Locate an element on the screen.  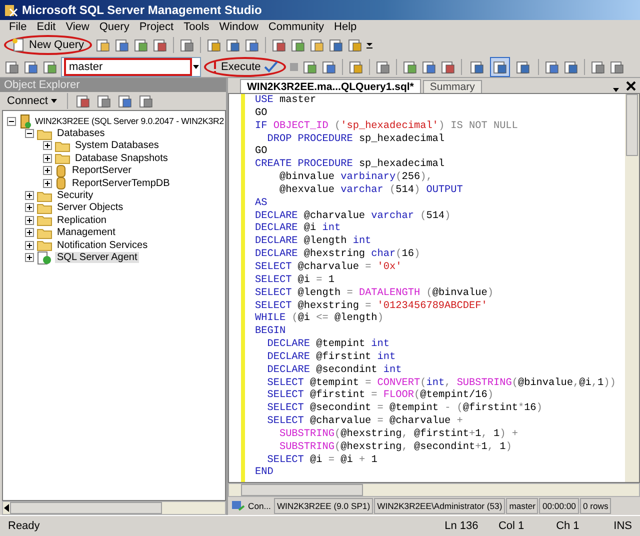
menu-item: Tools is located at coordinates (196, 27).